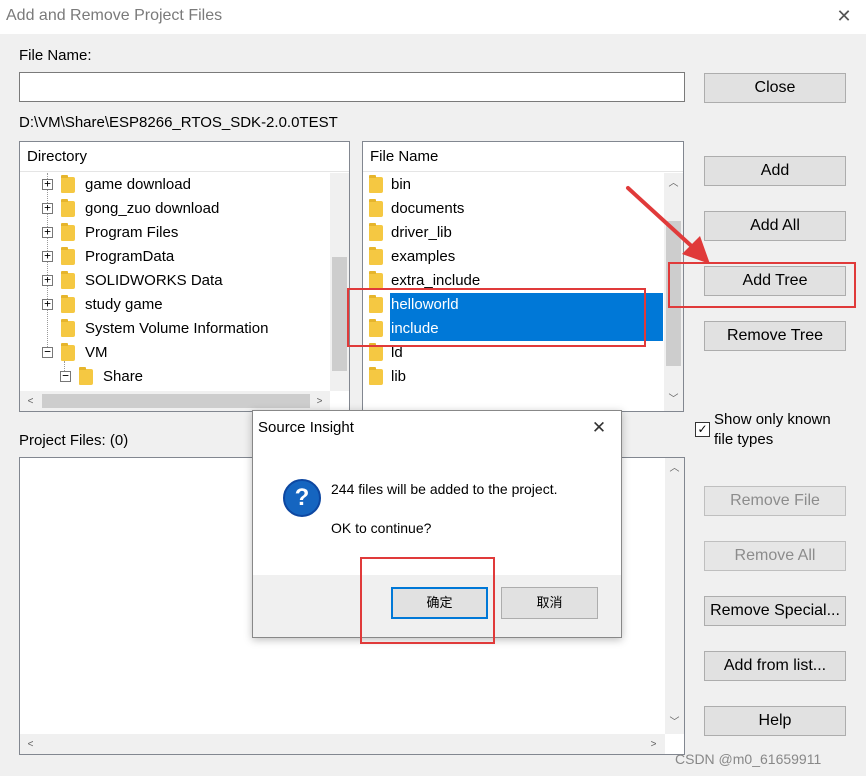 The height and width of the screenshot is (776, 866). What do you see at coordinates (599, 428) in the screenshot?
I see `dialog-close-button: ✕` at bounding box center [599, 428].